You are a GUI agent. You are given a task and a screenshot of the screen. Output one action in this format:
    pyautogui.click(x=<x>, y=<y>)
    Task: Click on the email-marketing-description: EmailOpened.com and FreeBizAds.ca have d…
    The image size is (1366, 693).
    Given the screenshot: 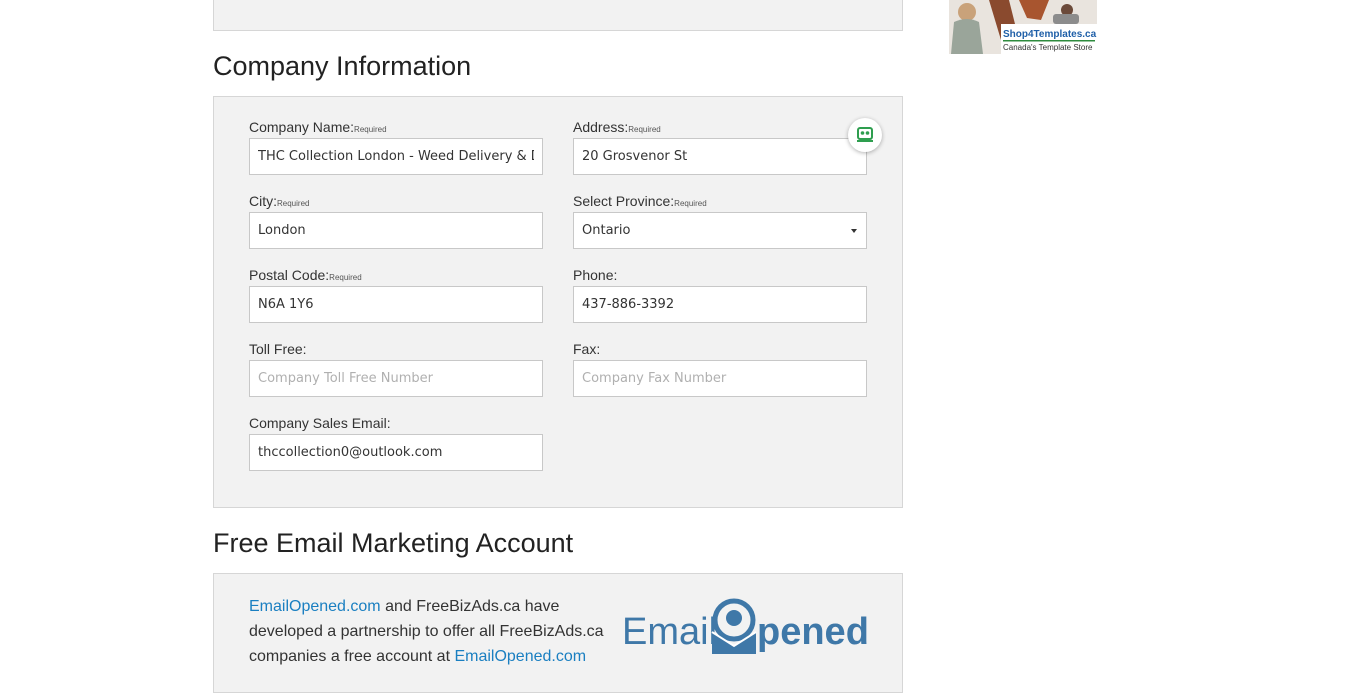 What is the action you would take?
    pyautogui.click(x=429, y=631)
    